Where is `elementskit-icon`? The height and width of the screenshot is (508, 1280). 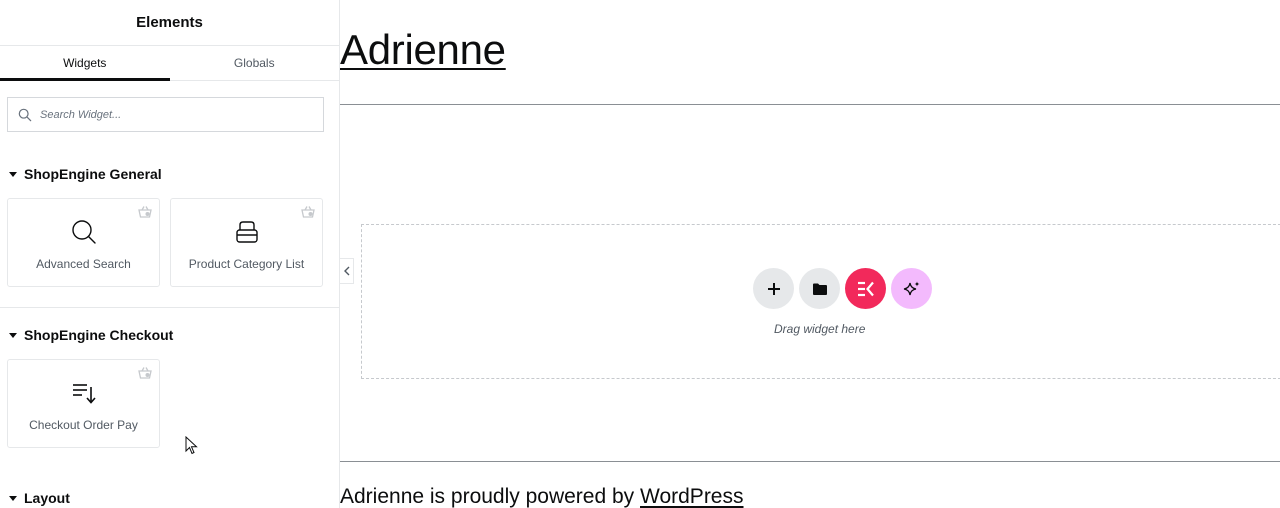 elementskit-icon is located at coordinates (865, 288).